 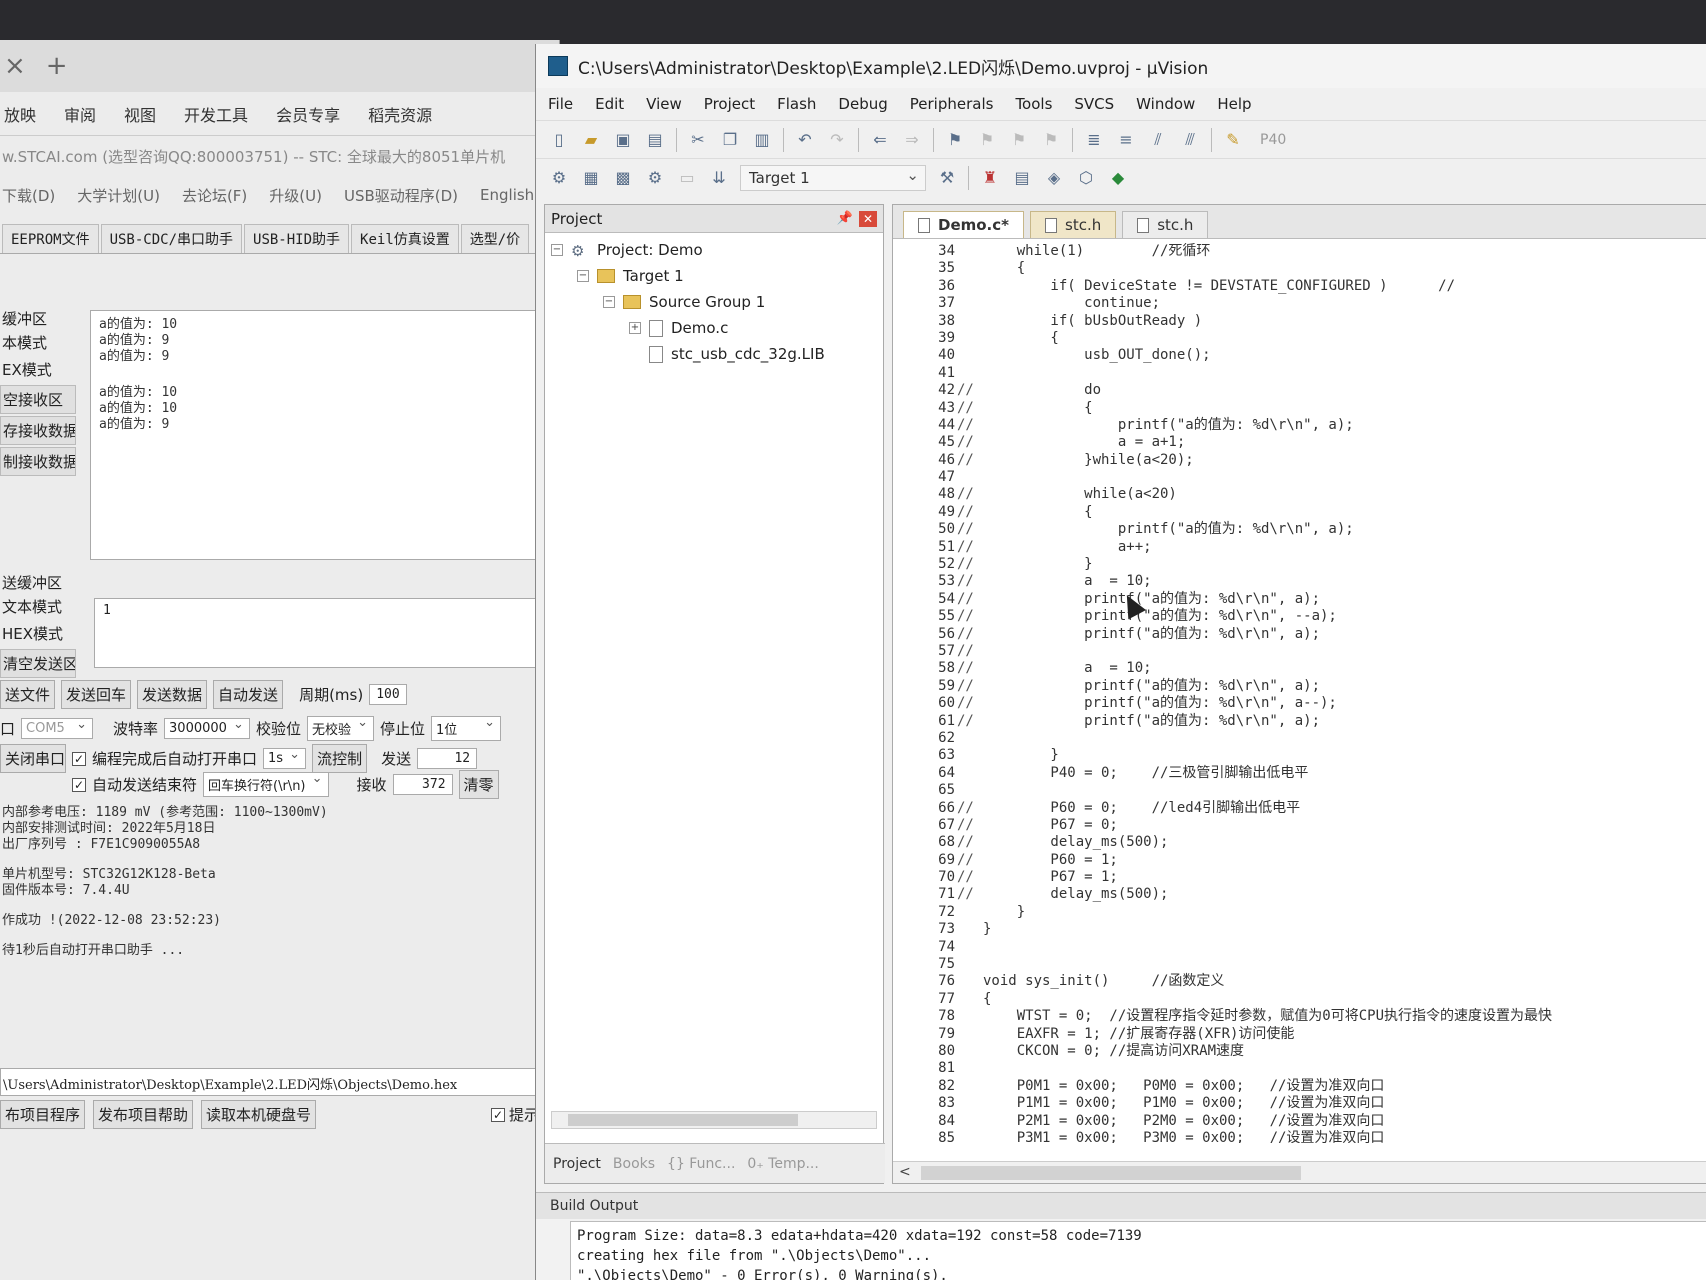 What do you see at coordinates (1299, 408) in the screenshot?
I see `code-line: 43// {` at bounding box center [1299, 408].